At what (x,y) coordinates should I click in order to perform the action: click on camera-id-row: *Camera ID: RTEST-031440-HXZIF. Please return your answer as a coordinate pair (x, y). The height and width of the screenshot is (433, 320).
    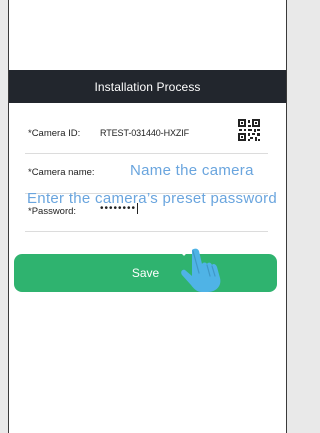
    Looking at the image, I should click on (146, 132).